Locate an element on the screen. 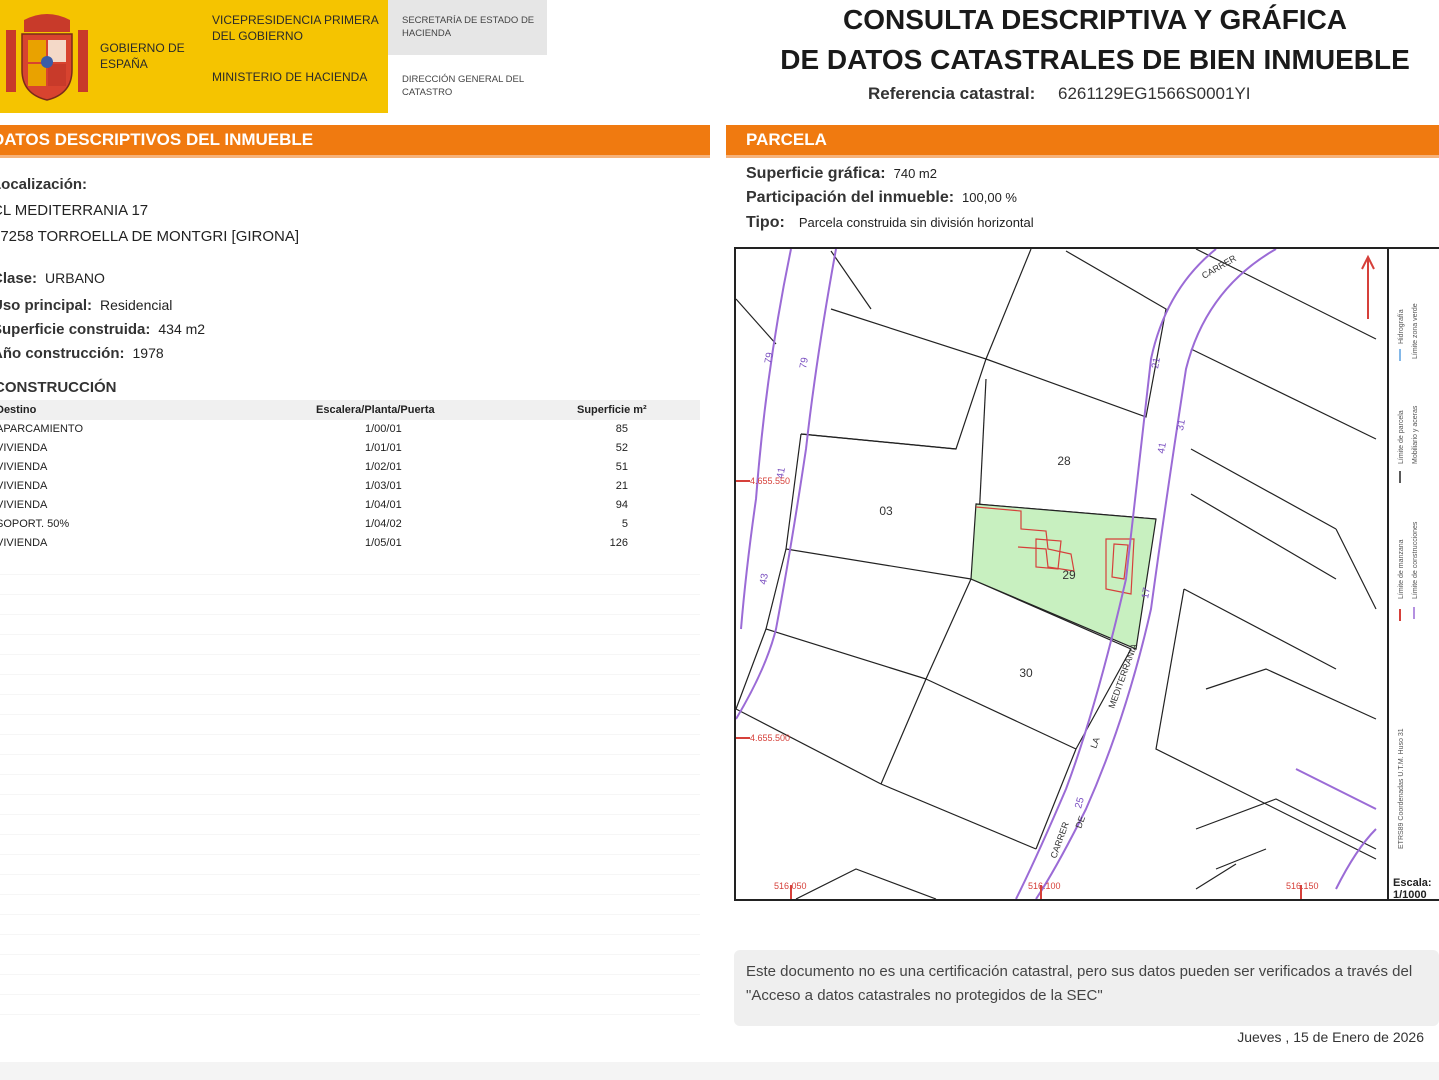 The width and height of the screenshot is (1439, 1080). coord-label-x: 516.150 is located at coordinates (1302, 886).